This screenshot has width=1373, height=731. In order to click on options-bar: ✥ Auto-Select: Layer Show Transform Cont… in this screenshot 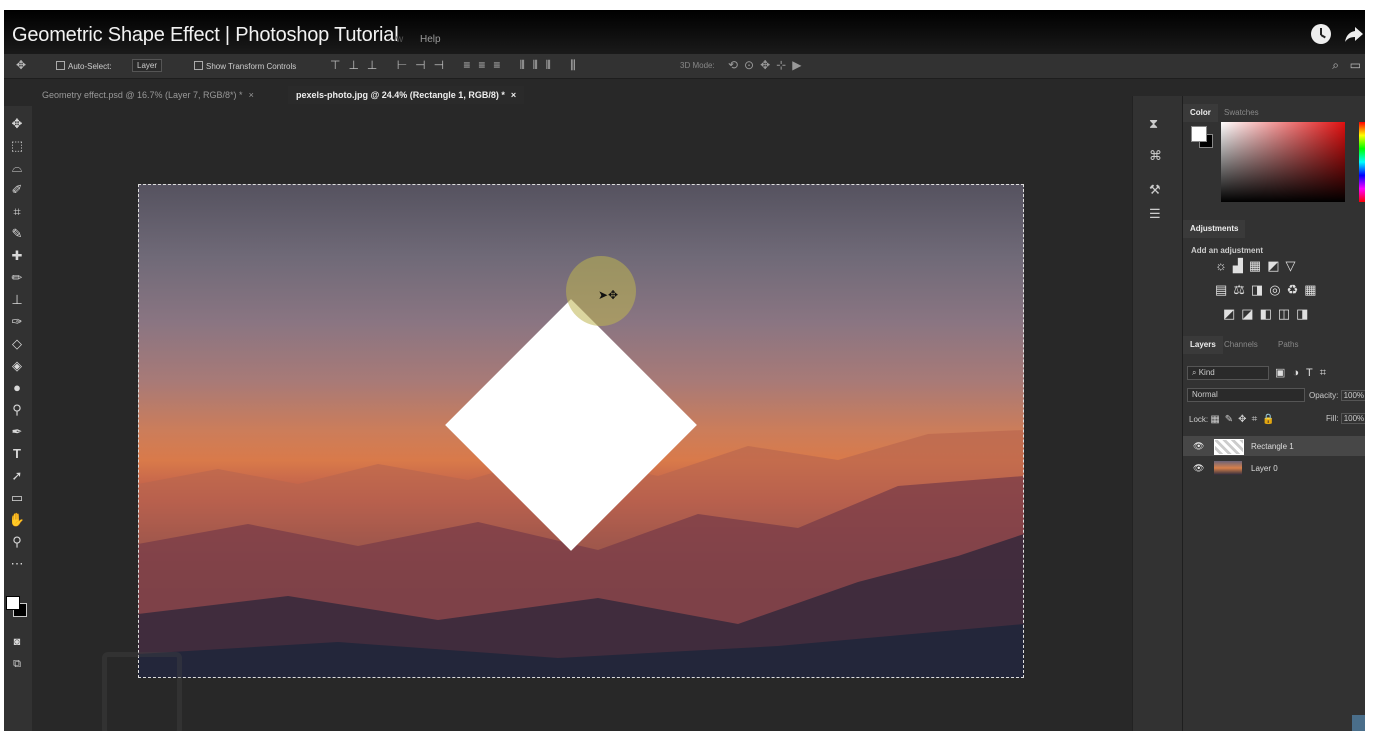, I will do `click(684, 66)`.